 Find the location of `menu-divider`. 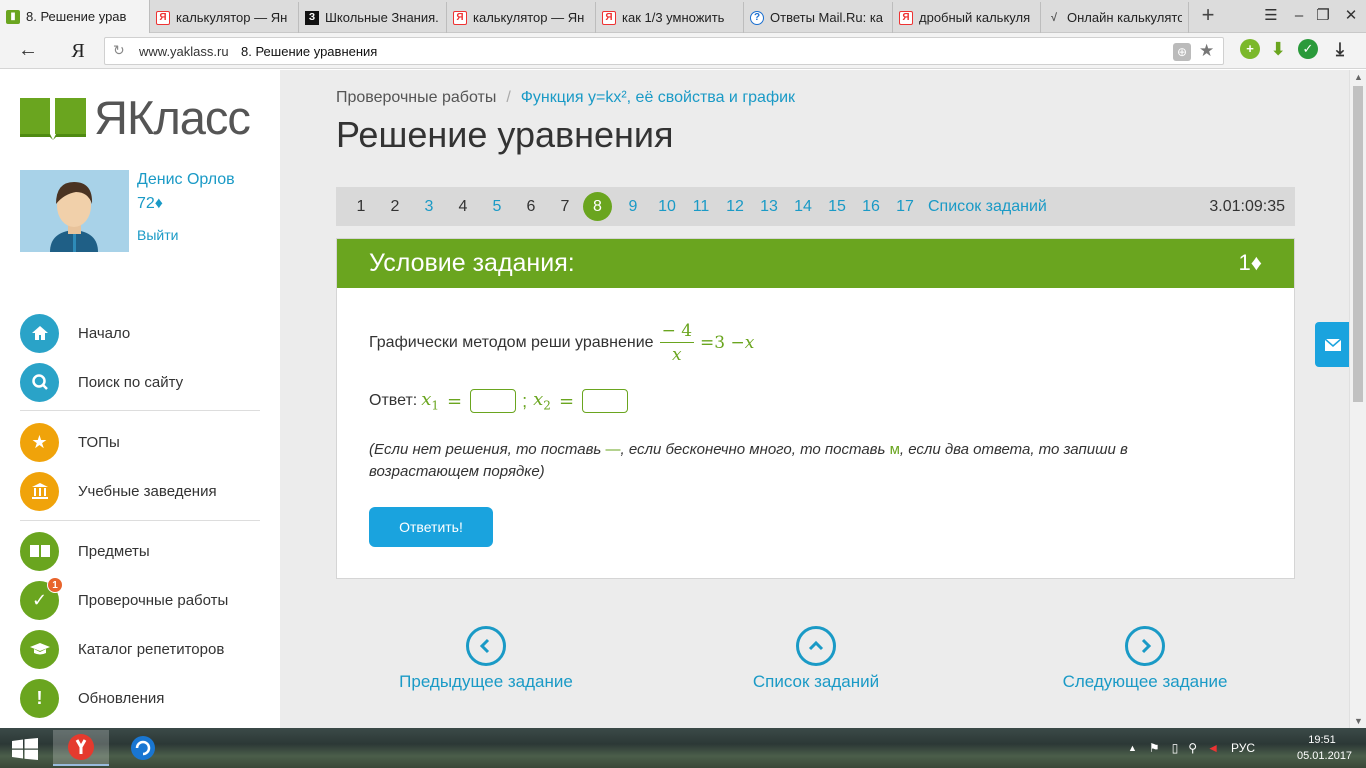

menu-divider is located at coordinates (140, 410).